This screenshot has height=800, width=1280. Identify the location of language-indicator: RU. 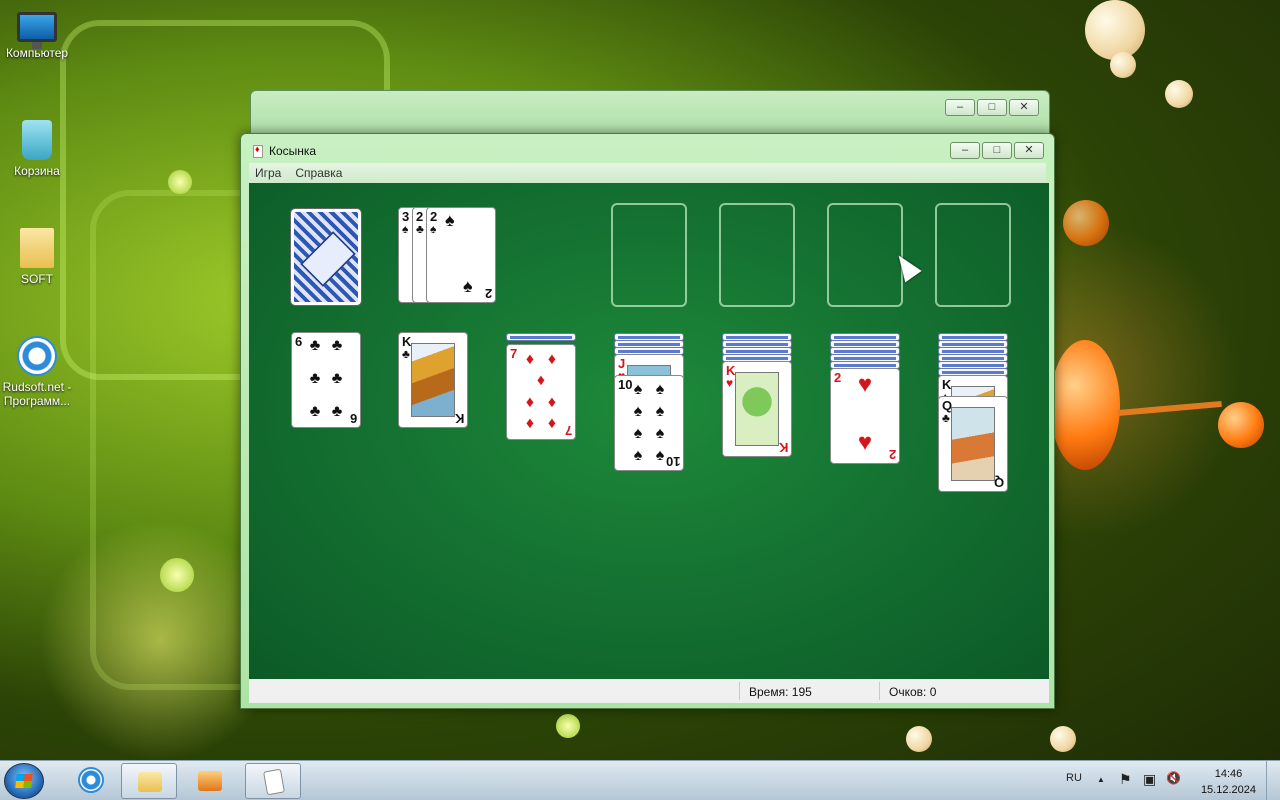
(1074, 778).